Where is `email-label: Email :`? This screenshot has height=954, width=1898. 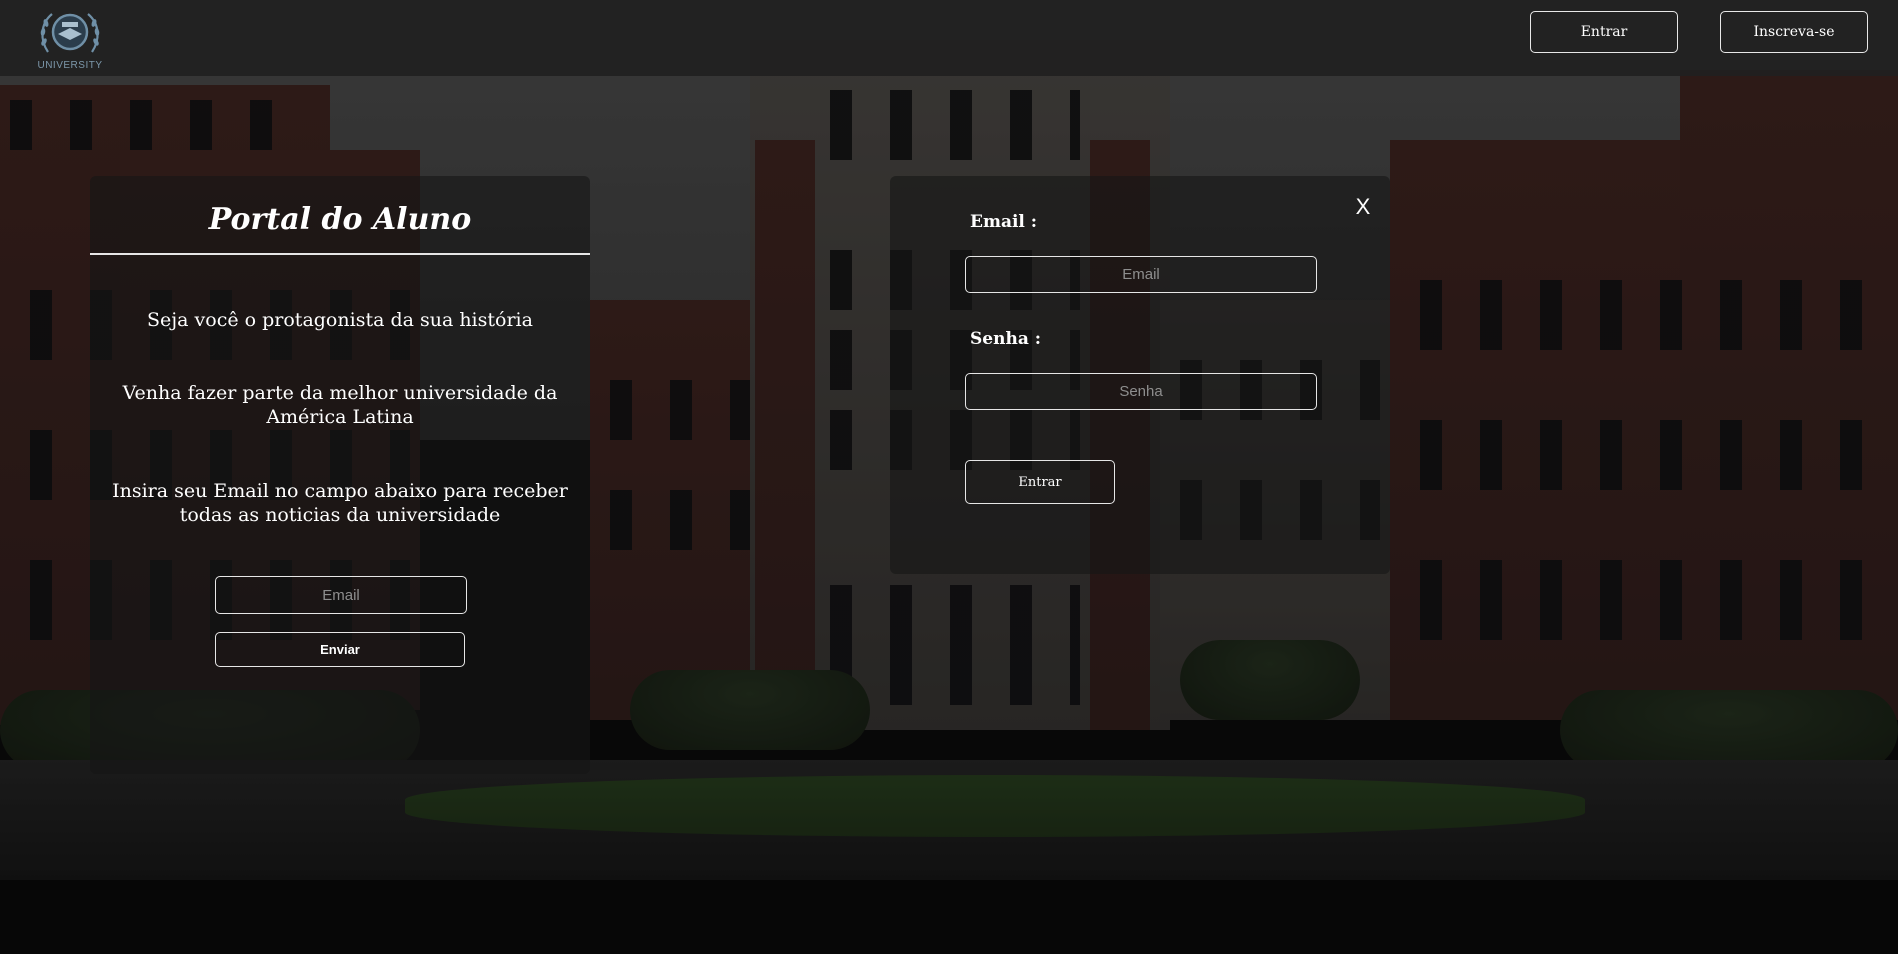 email-label: Email : is located at coordinates (1004, 222).